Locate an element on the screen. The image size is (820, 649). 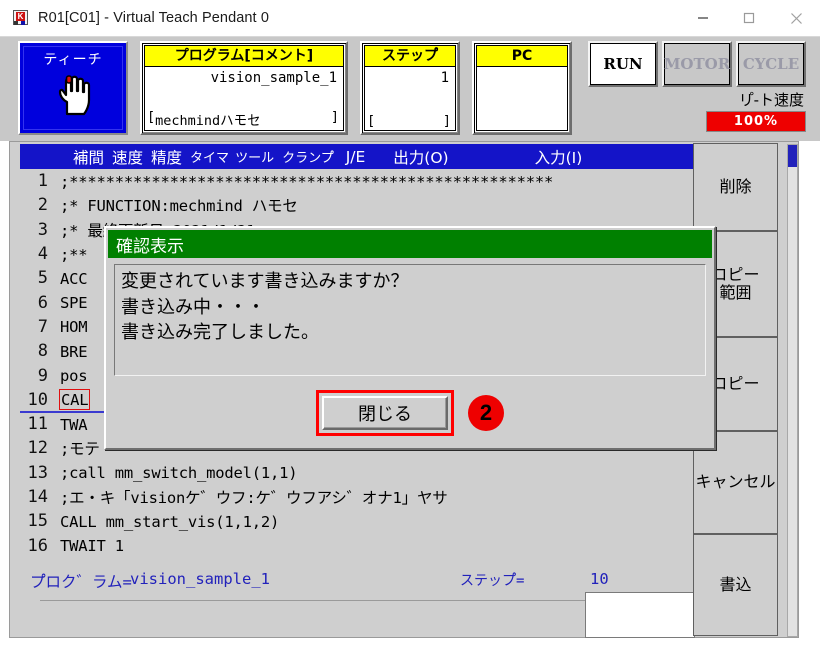
function-key-write: 書込 is located at coordinates (735, 585).